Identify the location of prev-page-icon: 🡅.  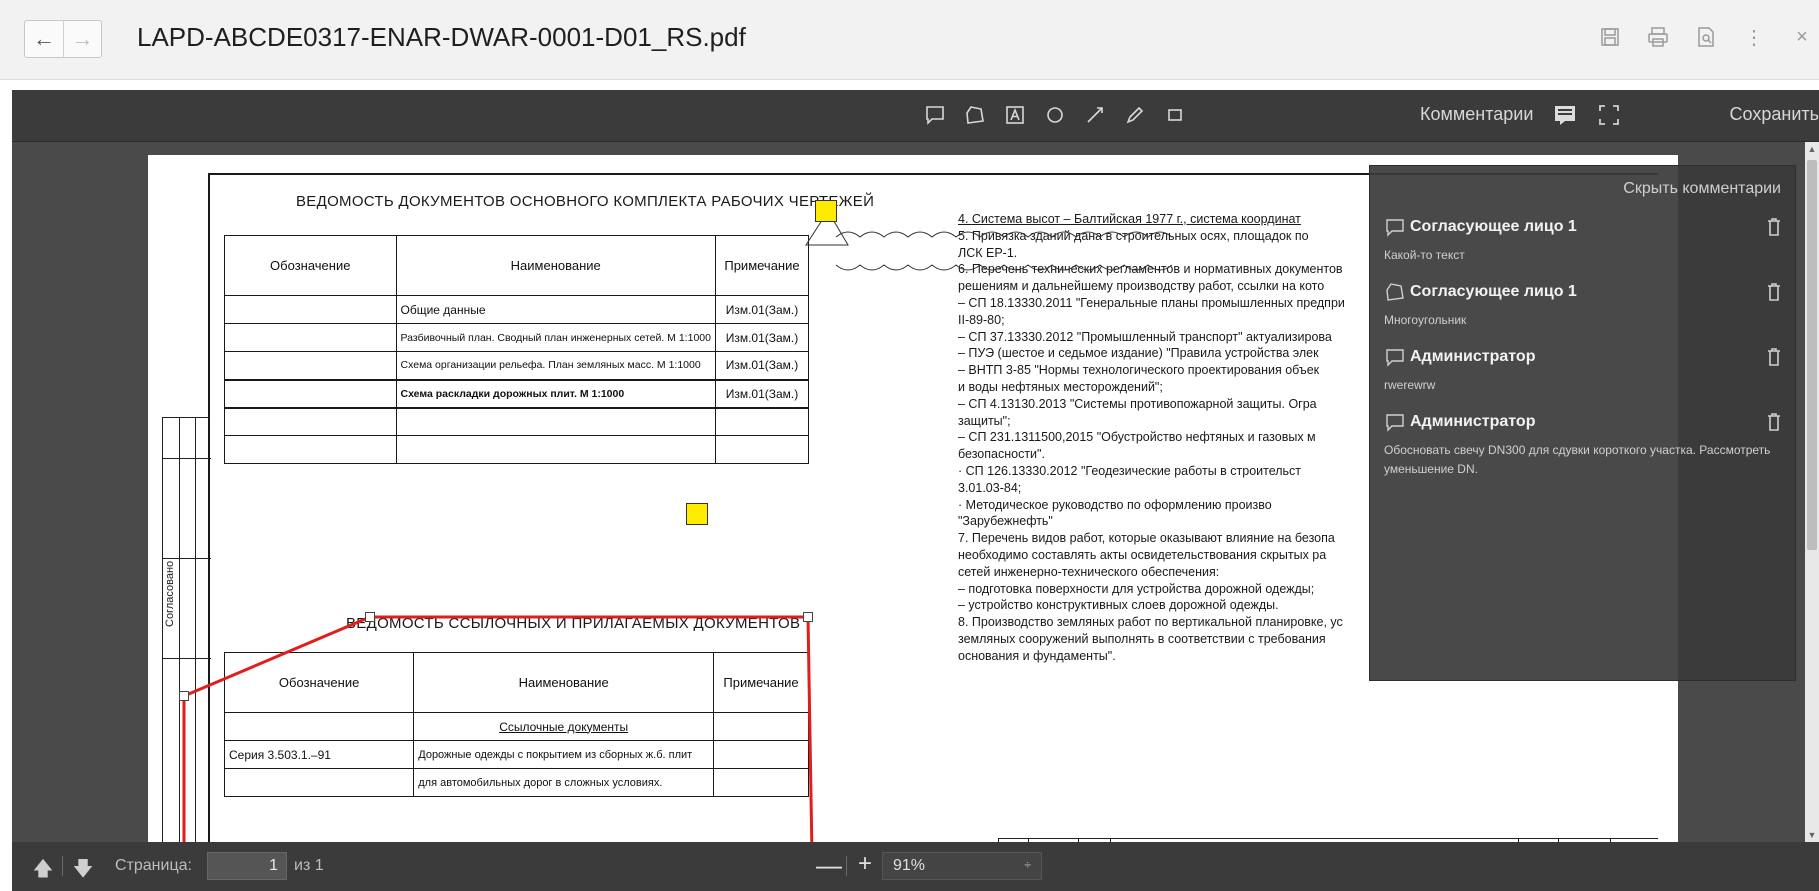
(43, 867).